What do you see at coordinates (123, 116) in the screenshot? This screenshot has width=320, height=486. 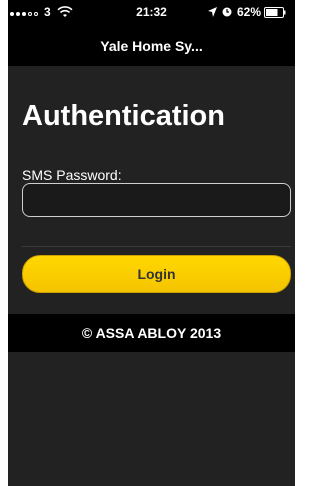 I see `page-title: Authentication` at bounding box center [123, 116].